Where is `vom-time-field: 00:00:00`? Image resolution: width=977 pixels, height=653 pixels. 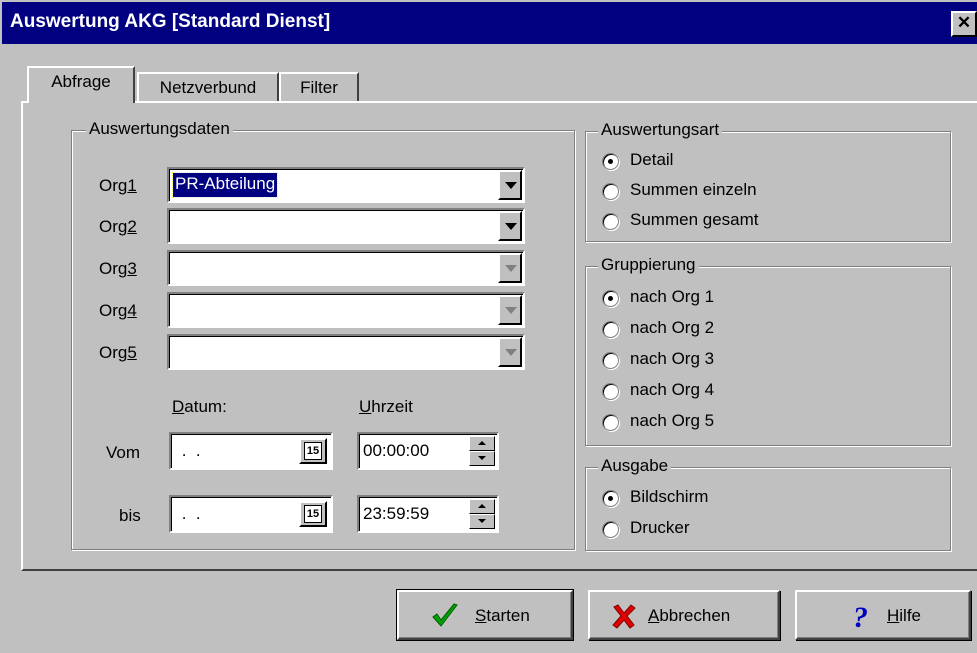
vom-time-field: 00:00:00 is located at coordinates (428, 451).